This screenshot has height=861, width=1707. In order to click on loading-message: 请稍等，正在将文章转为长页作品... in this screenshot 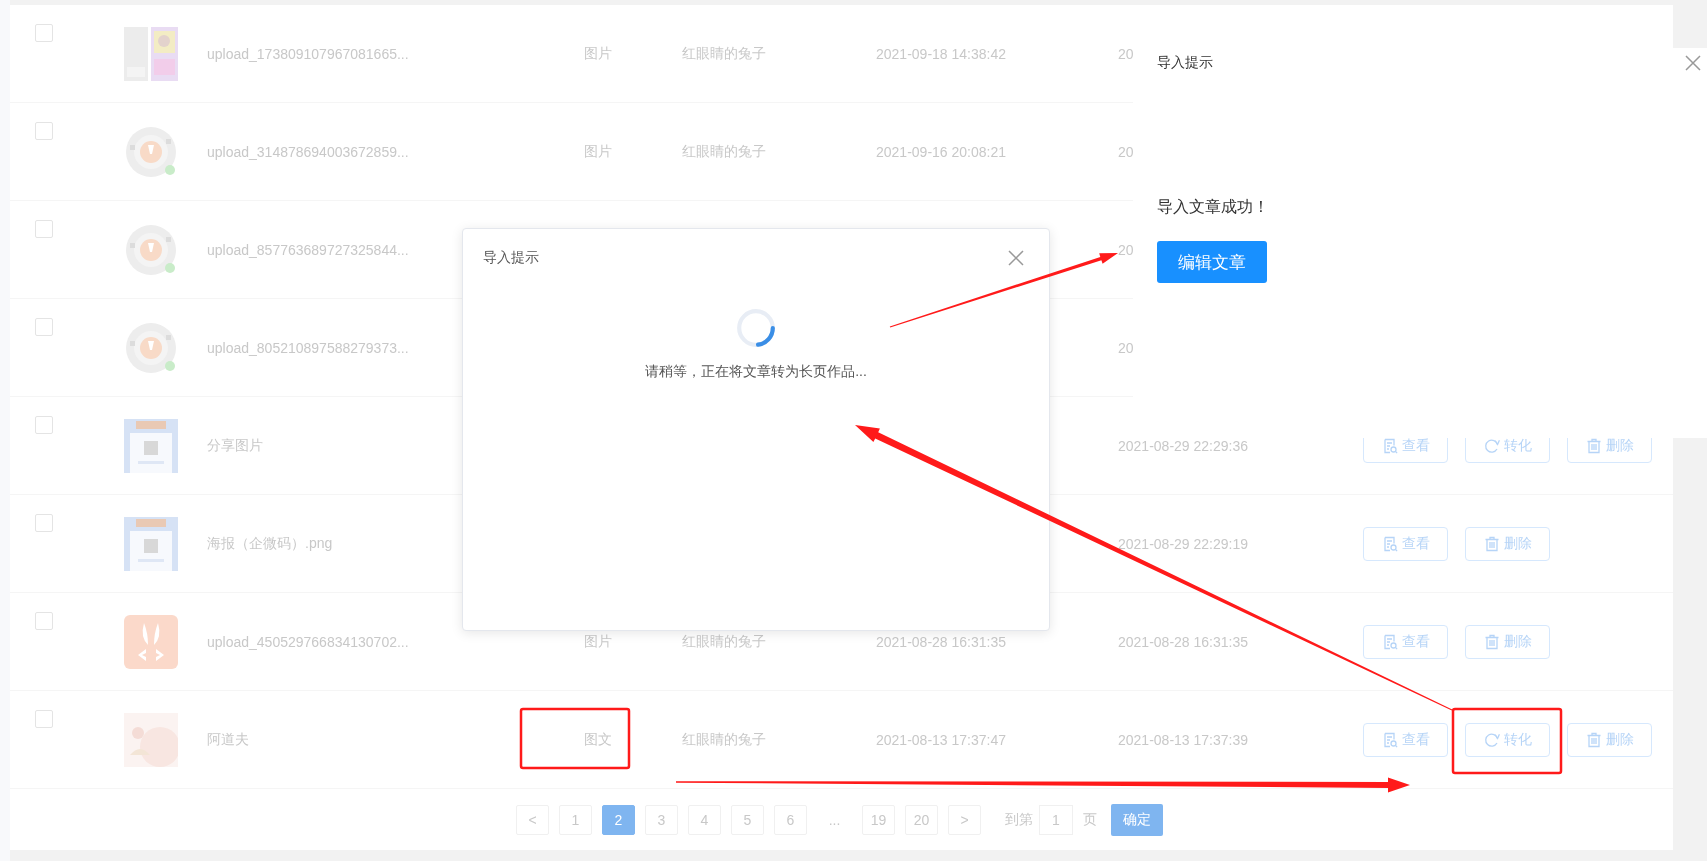, I will do `click(756, 372)`.